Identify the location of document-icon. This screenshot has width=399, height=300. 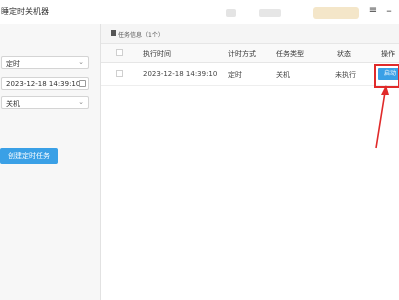
(113, 33).